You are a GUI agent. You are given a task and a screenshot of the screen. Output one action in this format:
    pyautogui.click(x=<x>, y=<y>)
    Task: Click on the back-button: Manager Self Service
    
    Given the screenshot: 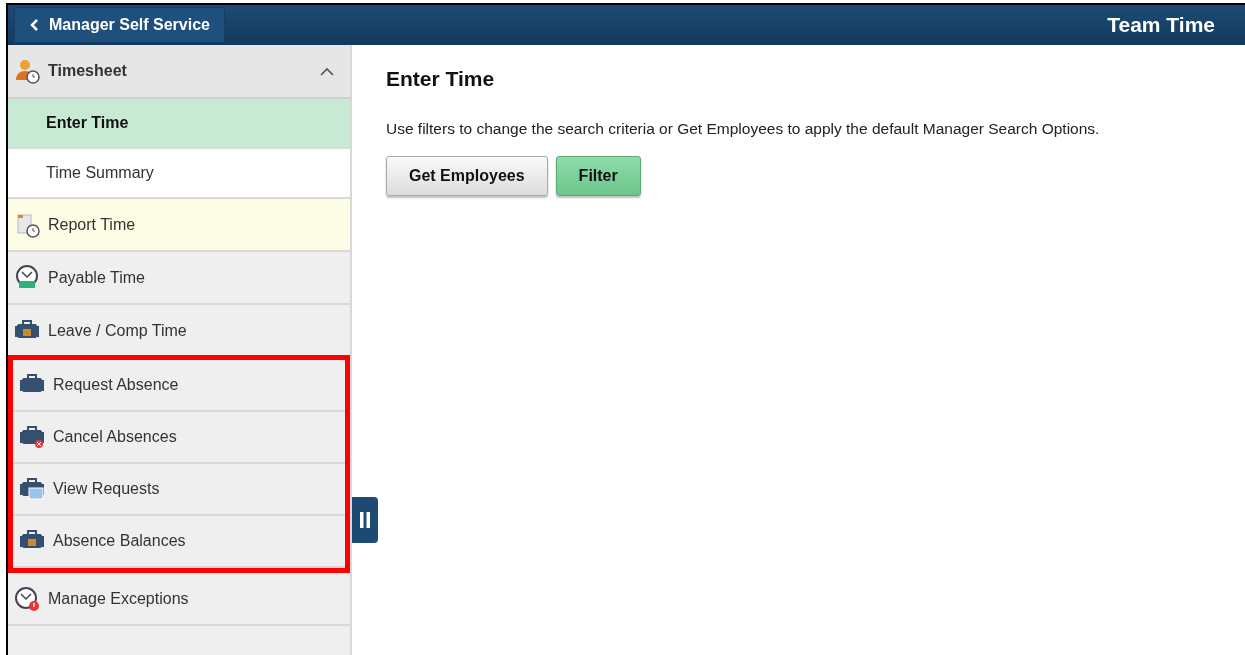 What is the action you would take?
    pyautogui.click(x=119, y=25)
    